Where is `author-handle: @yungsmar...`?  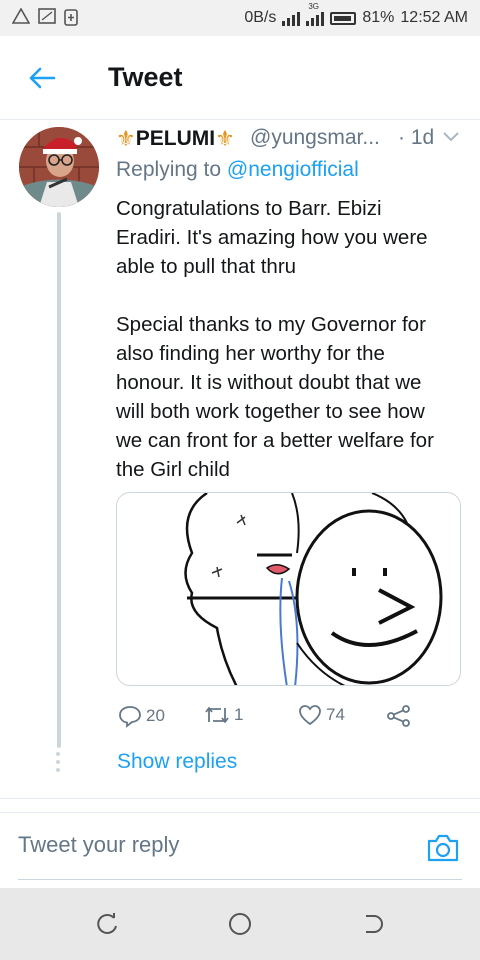
author-handle: @yungsmar... is located at coordinates (315, 138).